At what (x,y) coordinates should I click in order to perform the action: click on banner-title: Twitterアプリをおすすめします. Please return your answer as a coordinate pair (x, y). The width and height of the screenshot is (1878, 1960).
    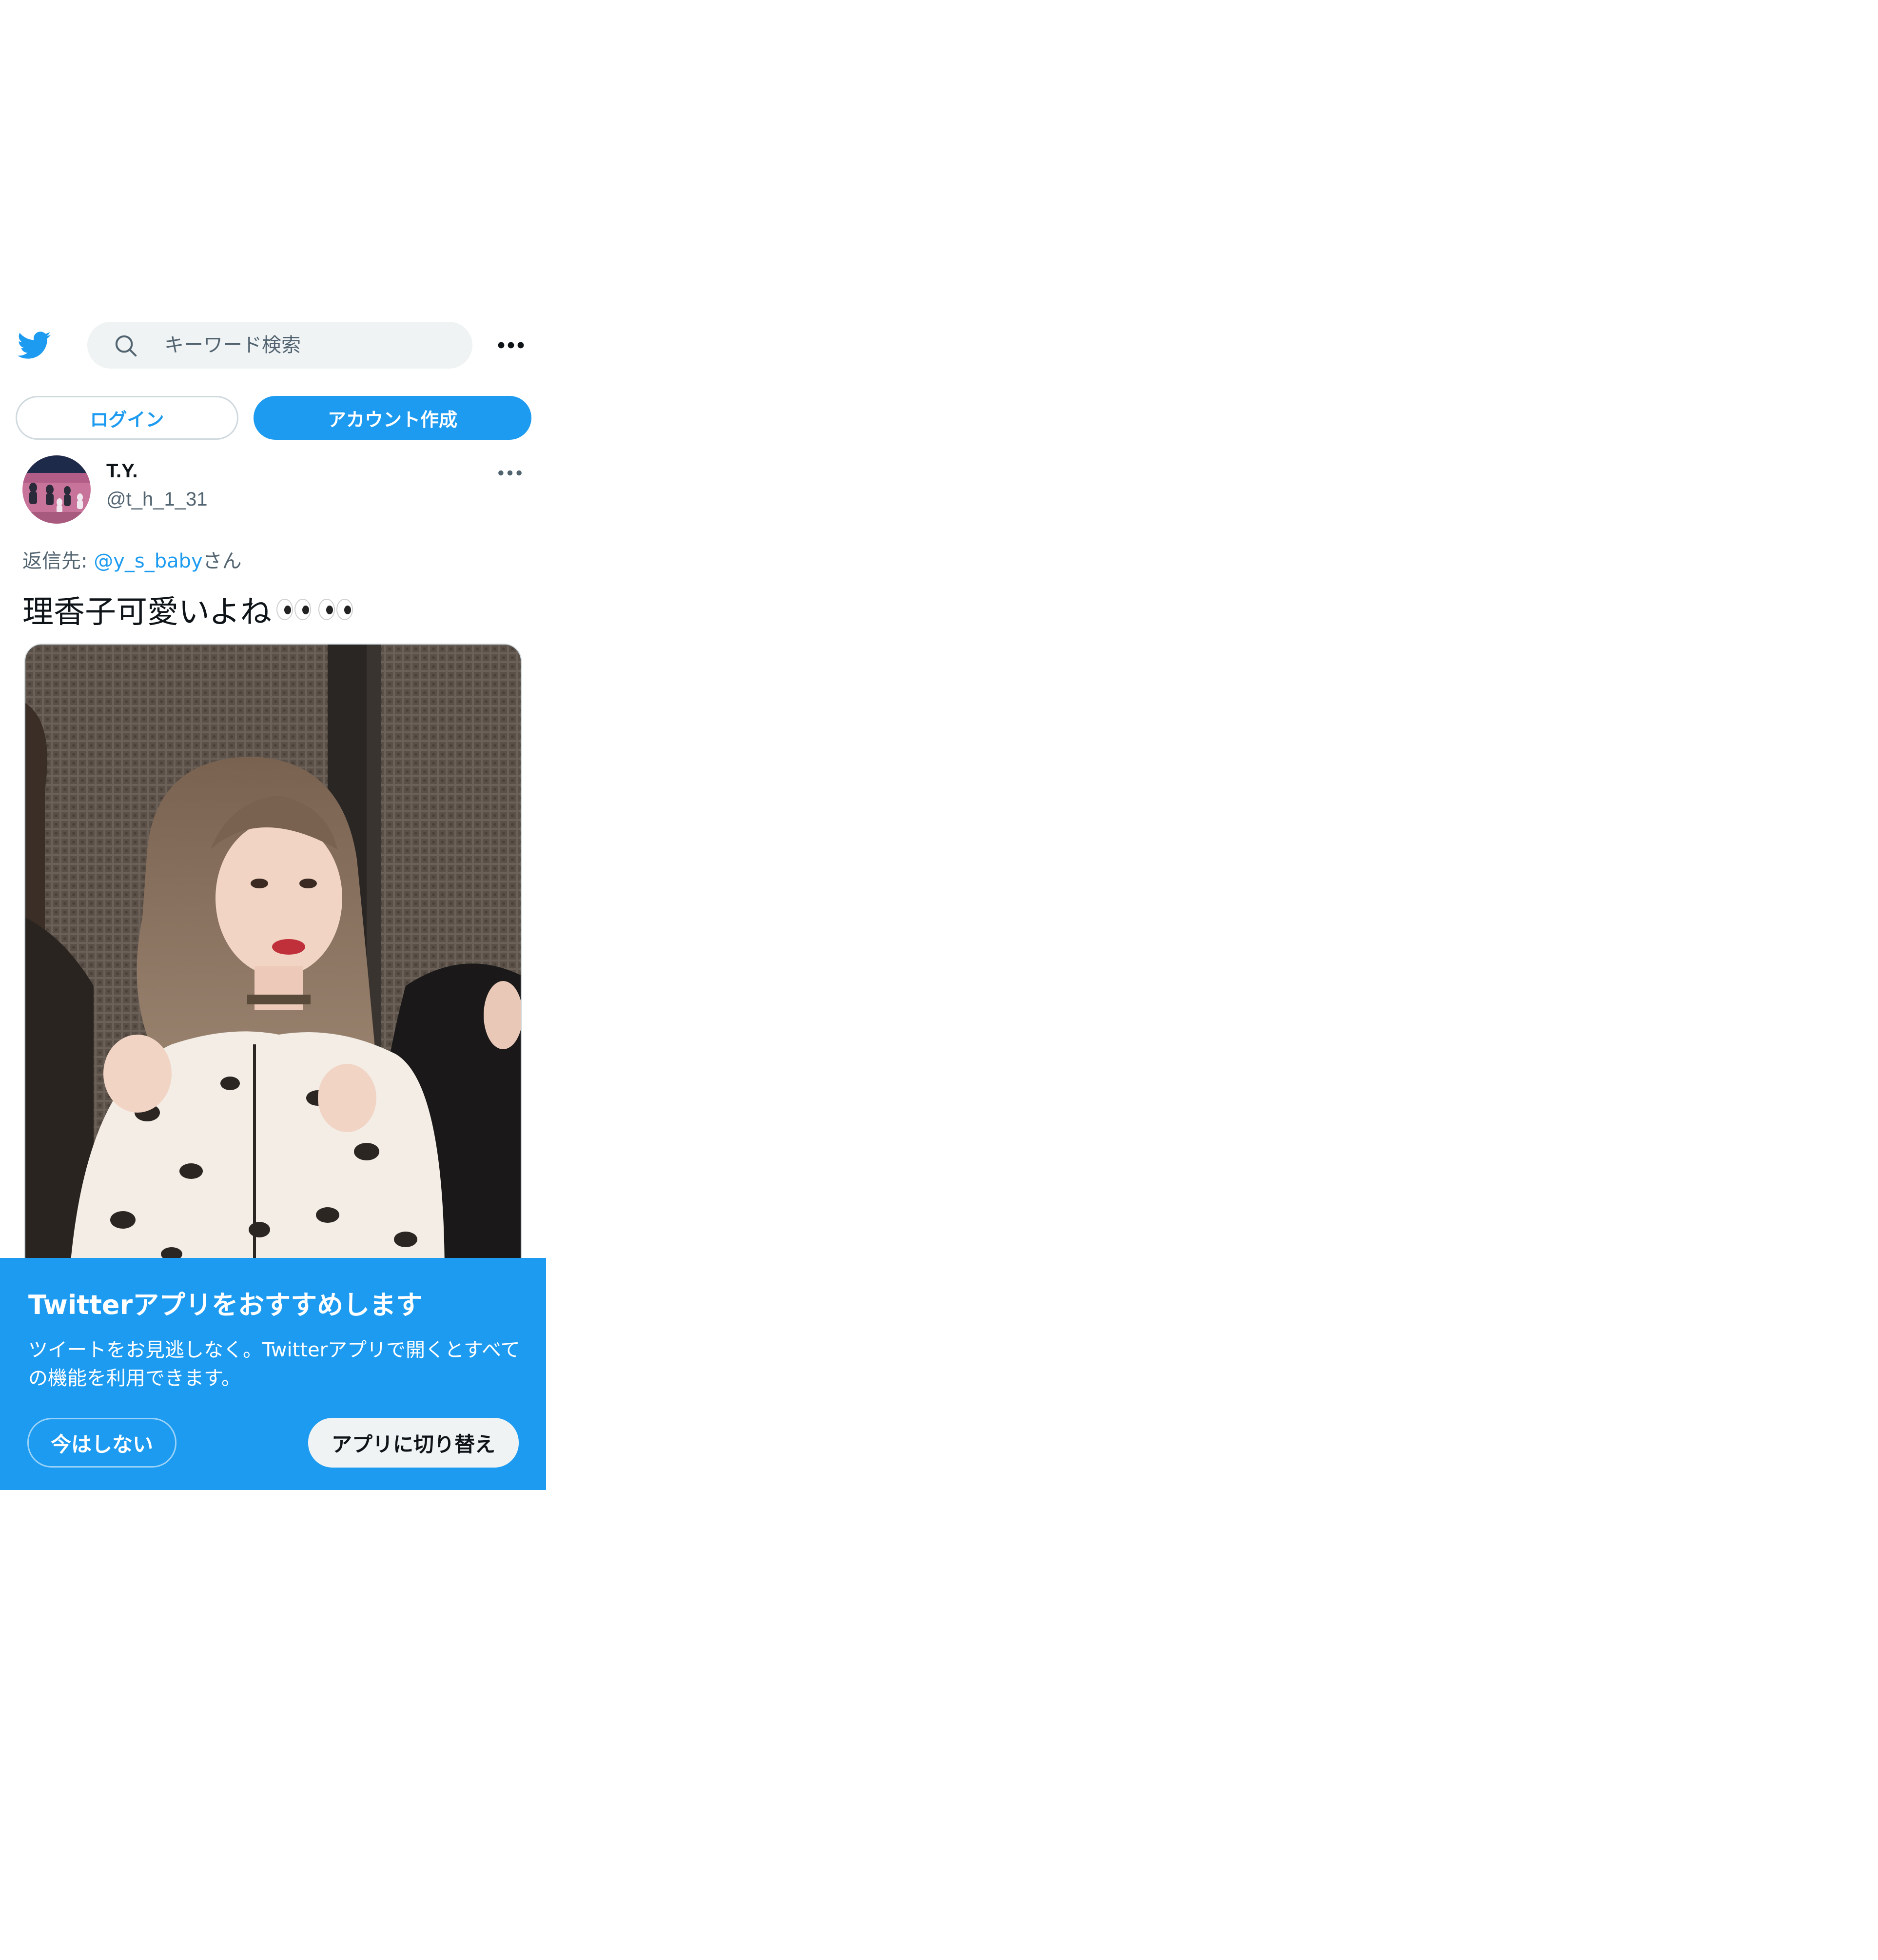
    Looking at the image, I should click on (226, 1305).